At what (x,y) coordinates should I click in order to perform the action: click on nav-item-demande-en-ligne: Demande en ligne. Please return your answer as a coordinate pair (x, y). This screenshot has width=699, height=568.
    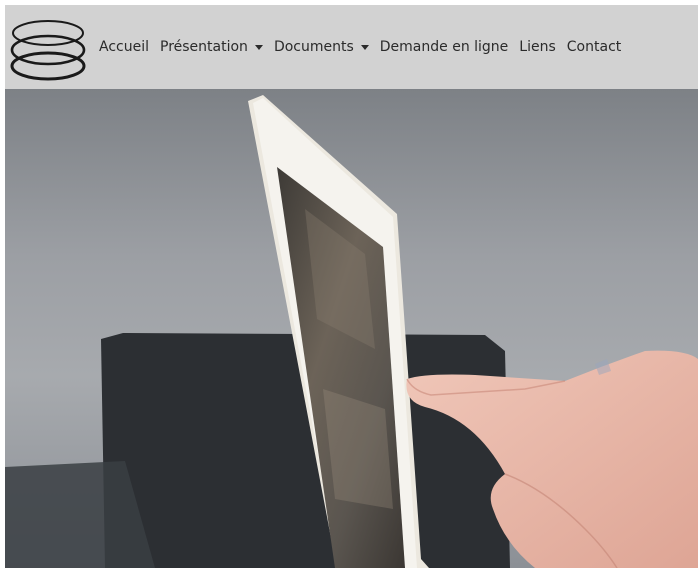
    Looking at the image, I should click on (444, 47).